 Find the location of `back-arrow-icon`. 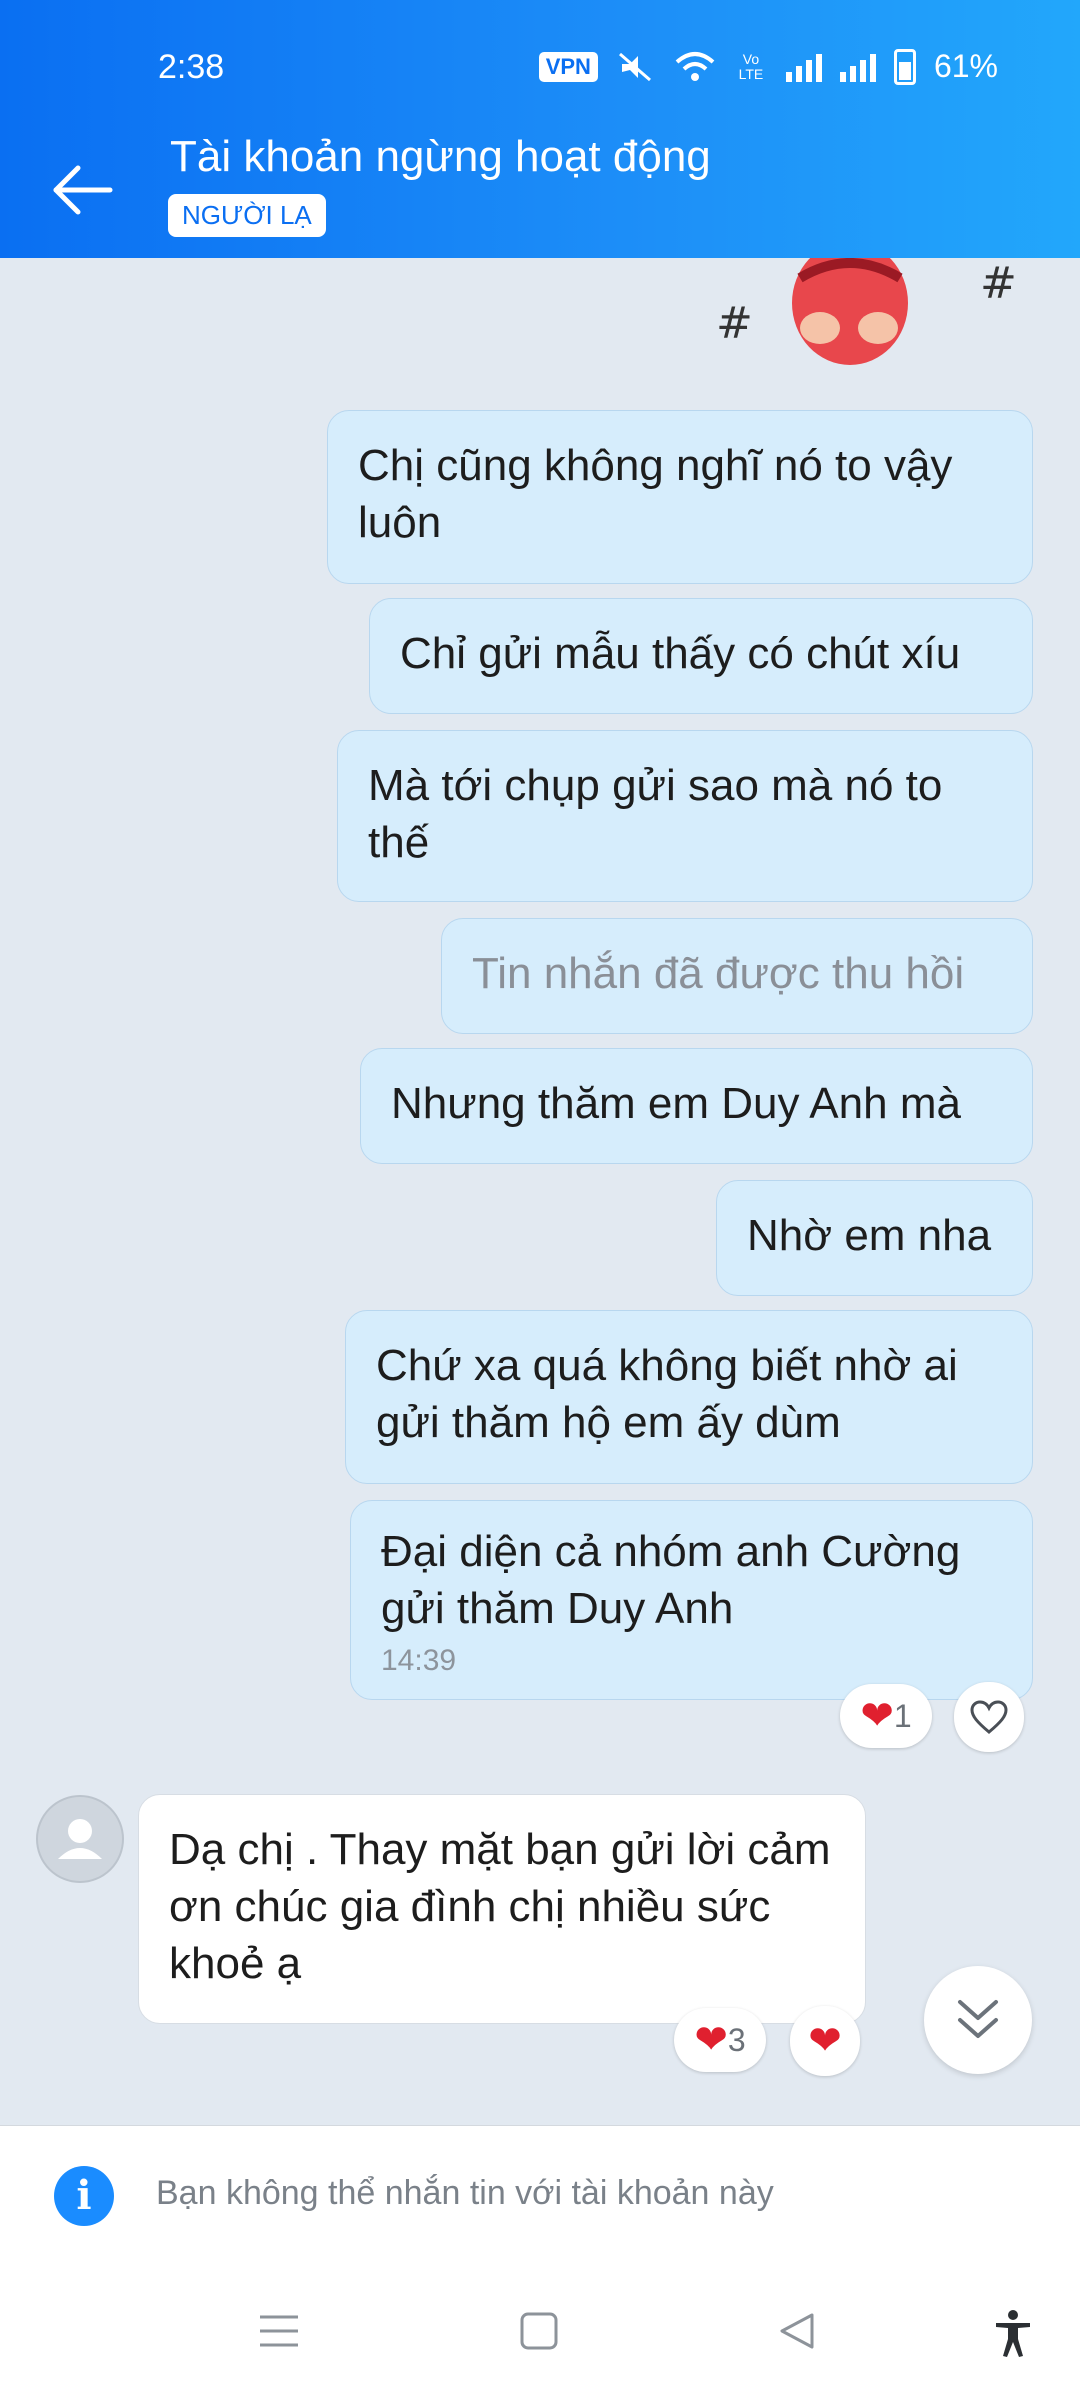

back-arrow-icon is located at coordinates (83, 190).